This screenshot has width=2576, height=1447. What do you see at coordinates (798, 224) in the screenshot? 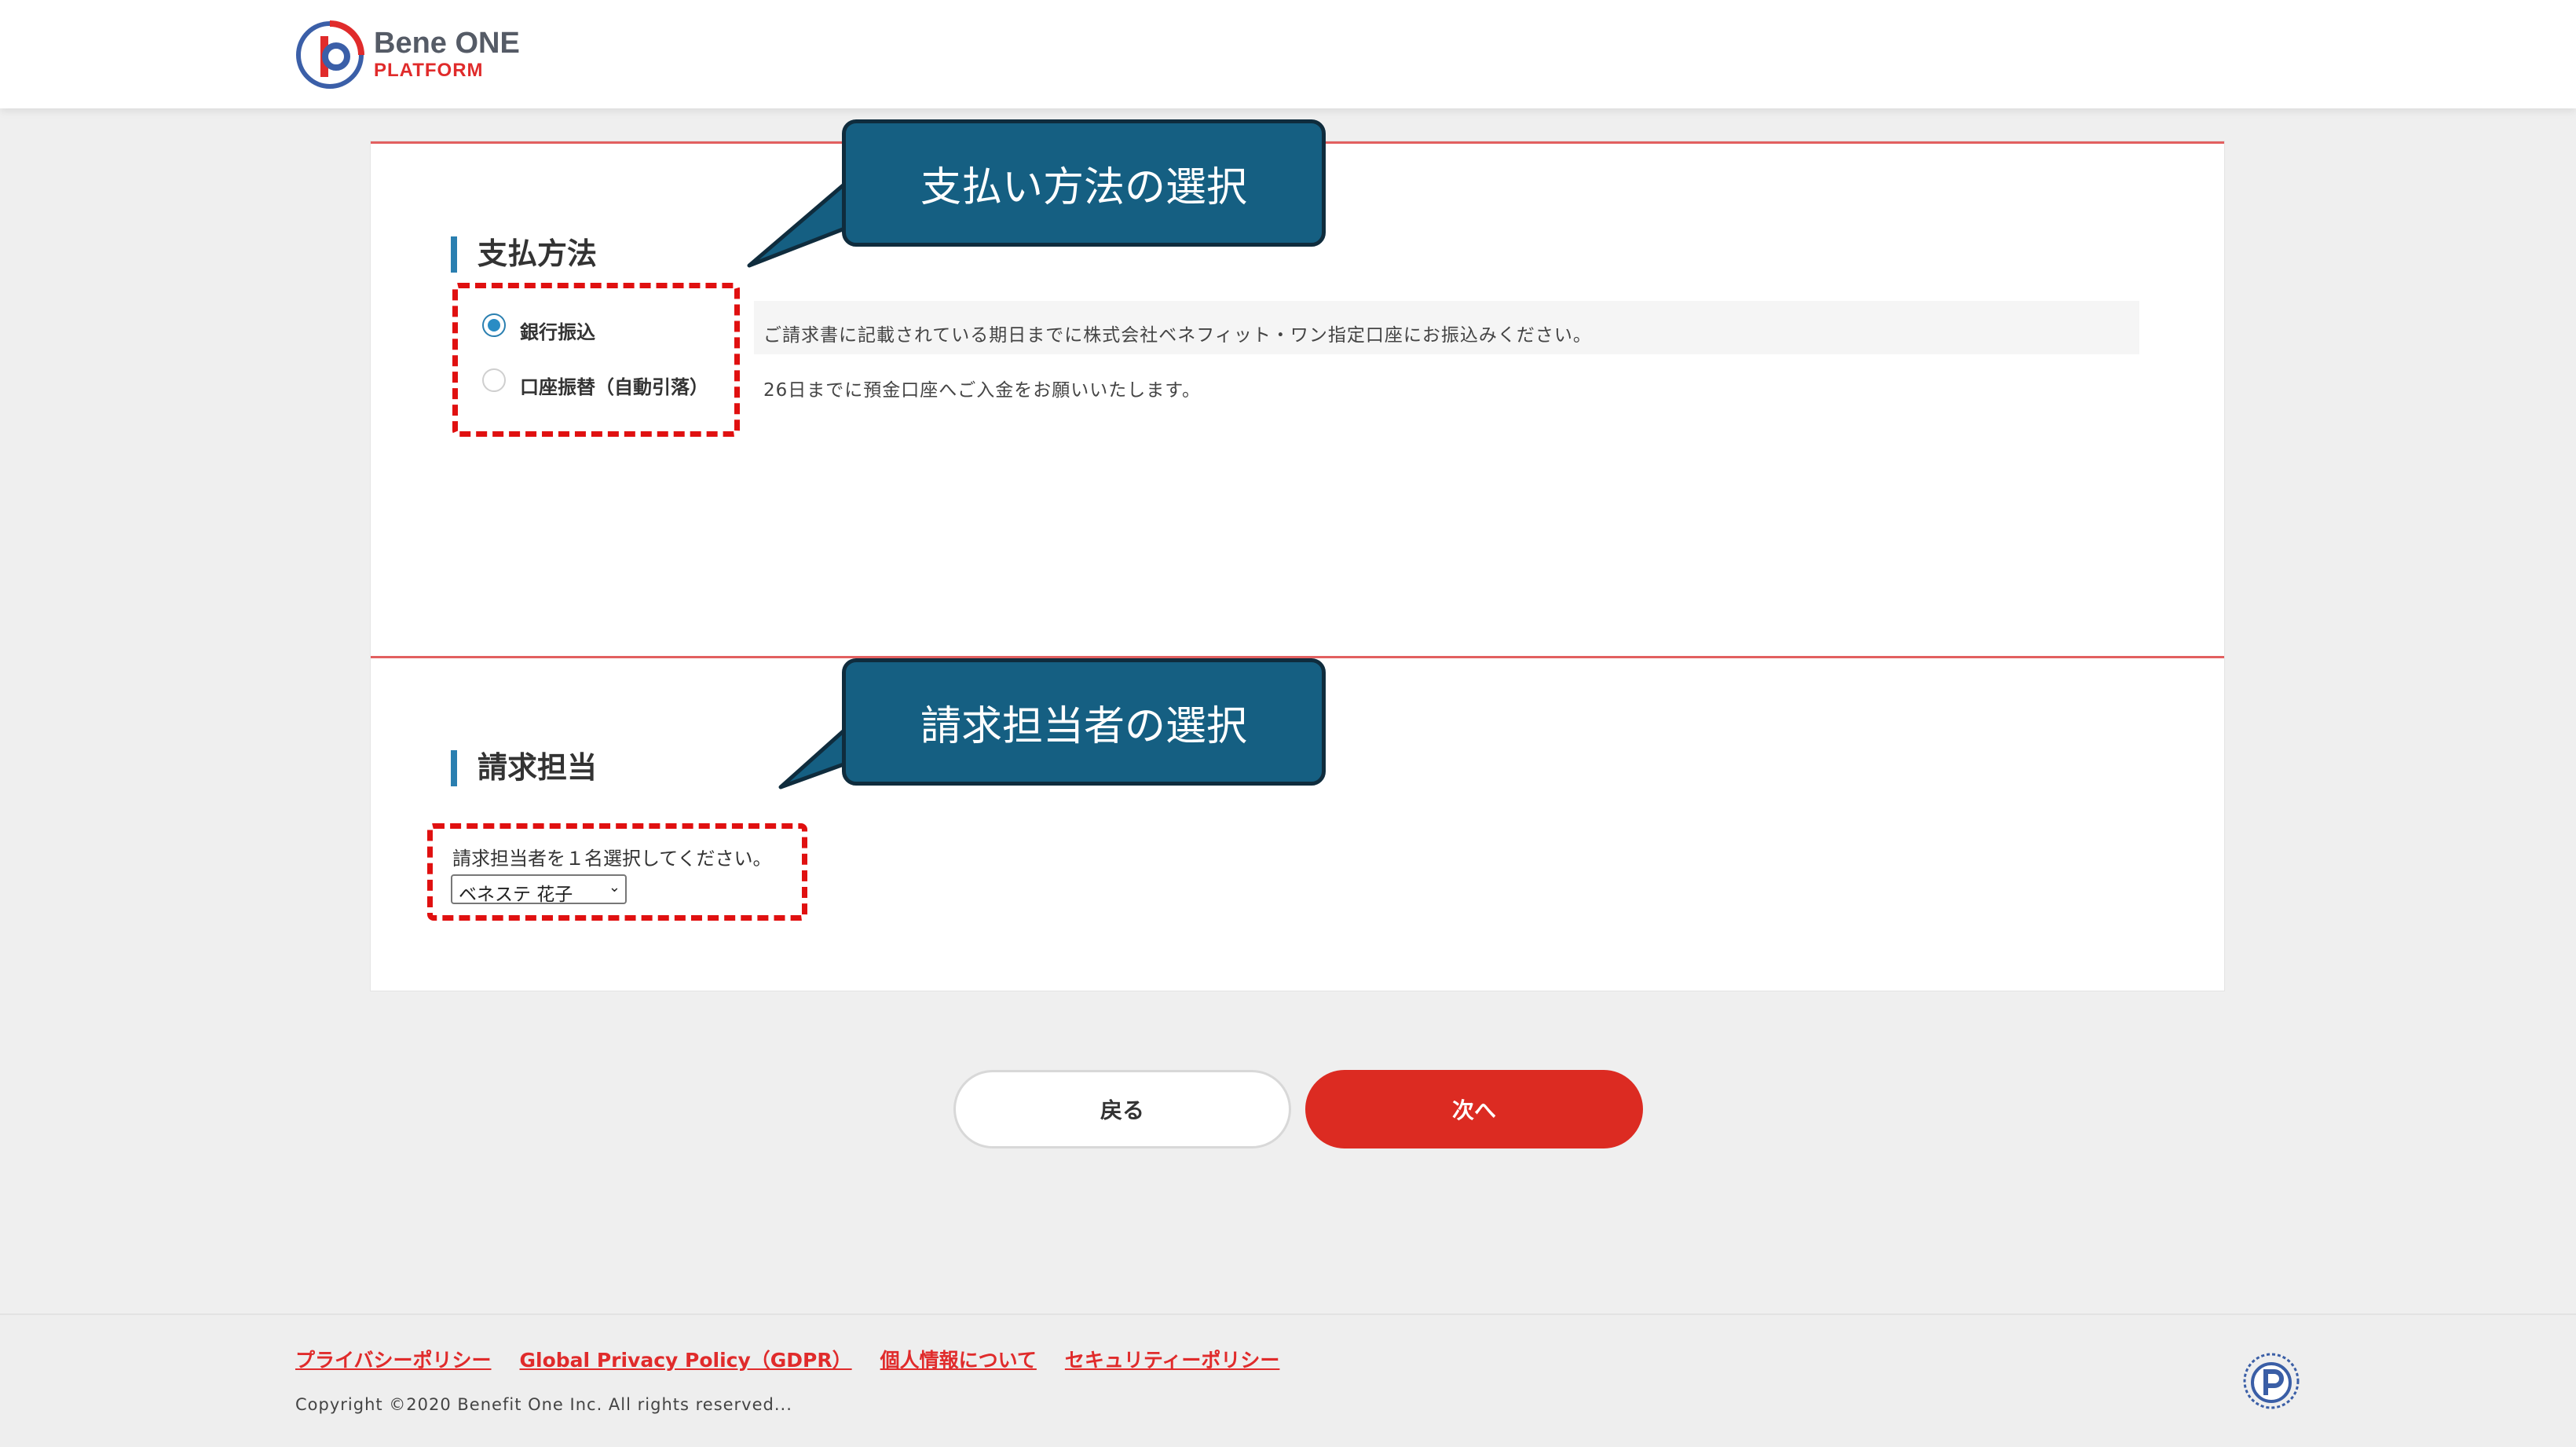
I see `callout-tail-payment` at bounding box center [798, 224].